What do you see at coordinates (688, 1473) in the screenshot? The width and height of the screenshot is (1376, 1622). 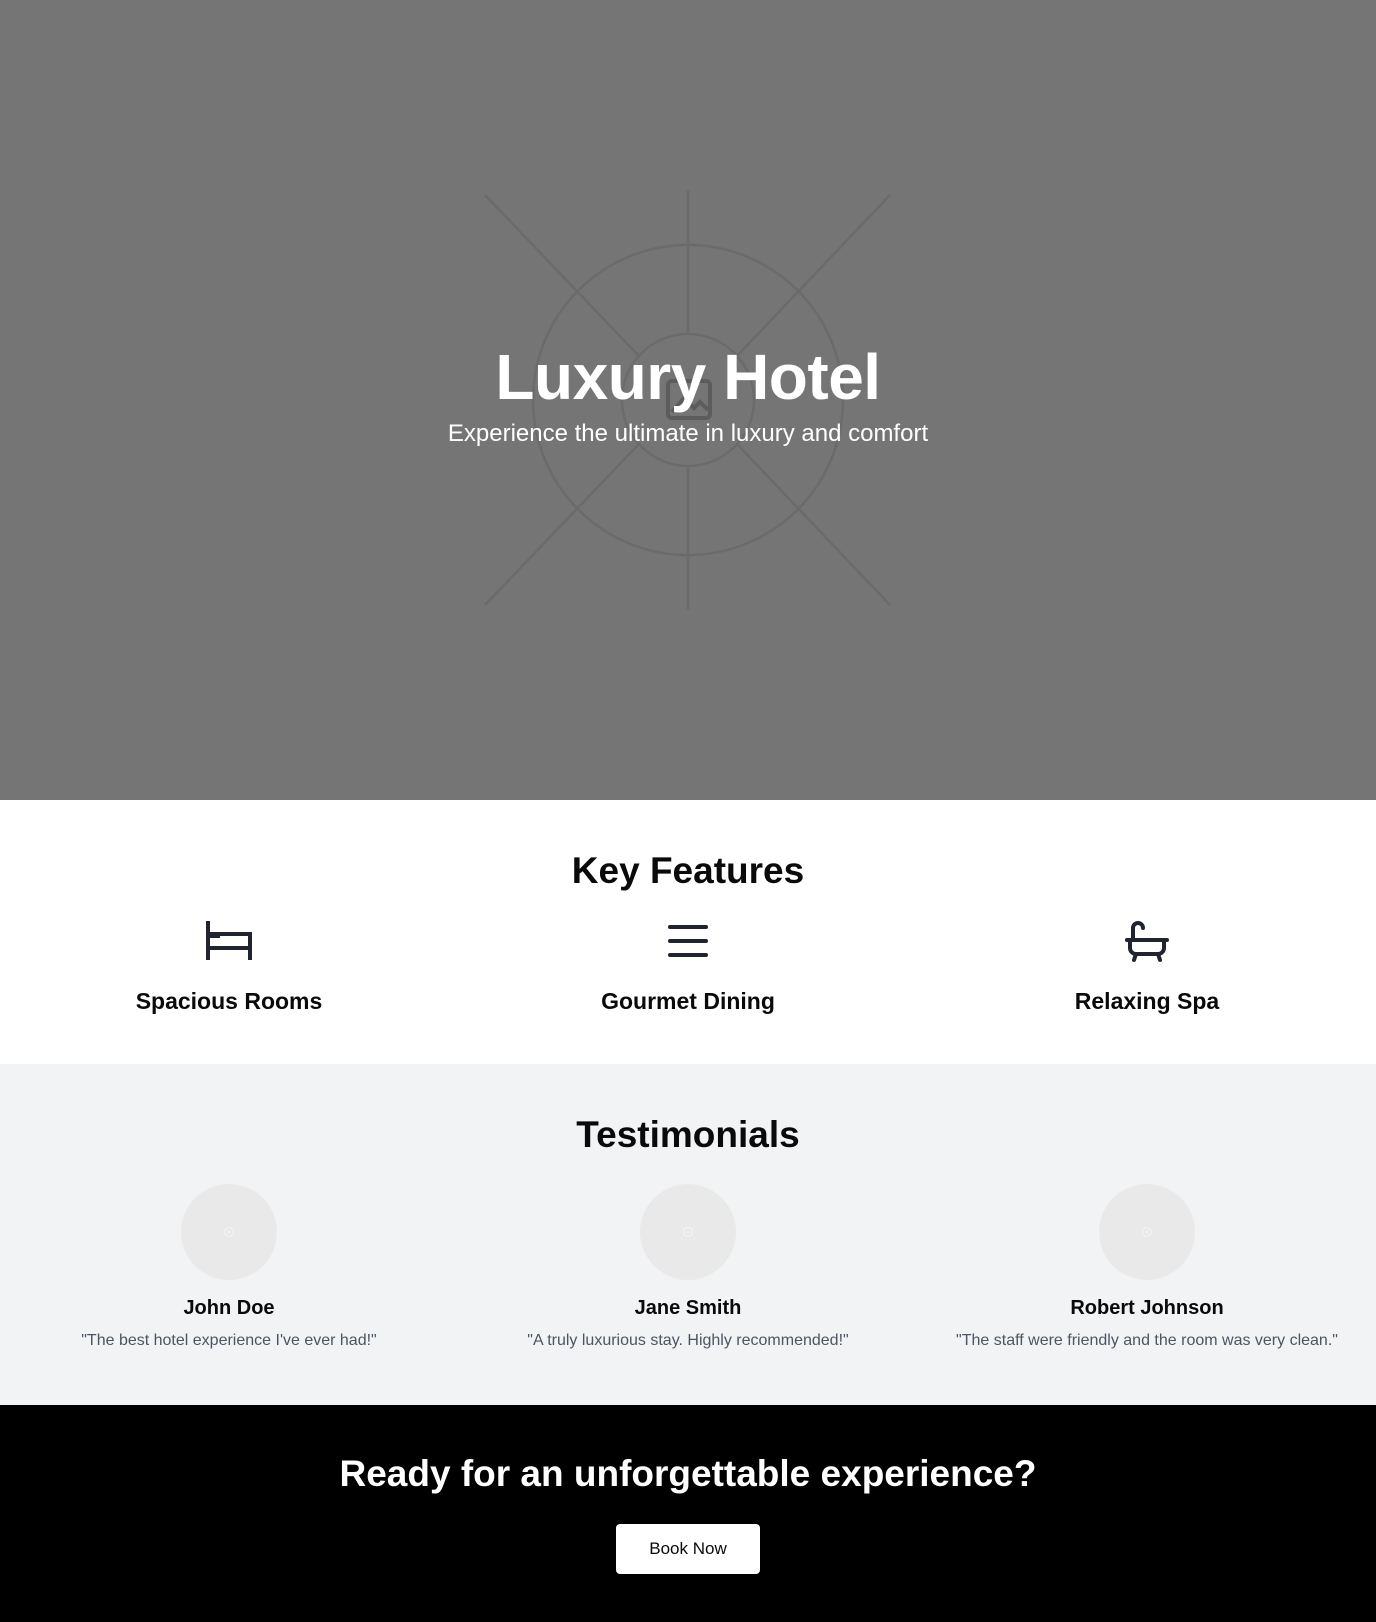 I see `cta-title: Ready for an unforgettable experience?` at bounding box center [688, 1473].